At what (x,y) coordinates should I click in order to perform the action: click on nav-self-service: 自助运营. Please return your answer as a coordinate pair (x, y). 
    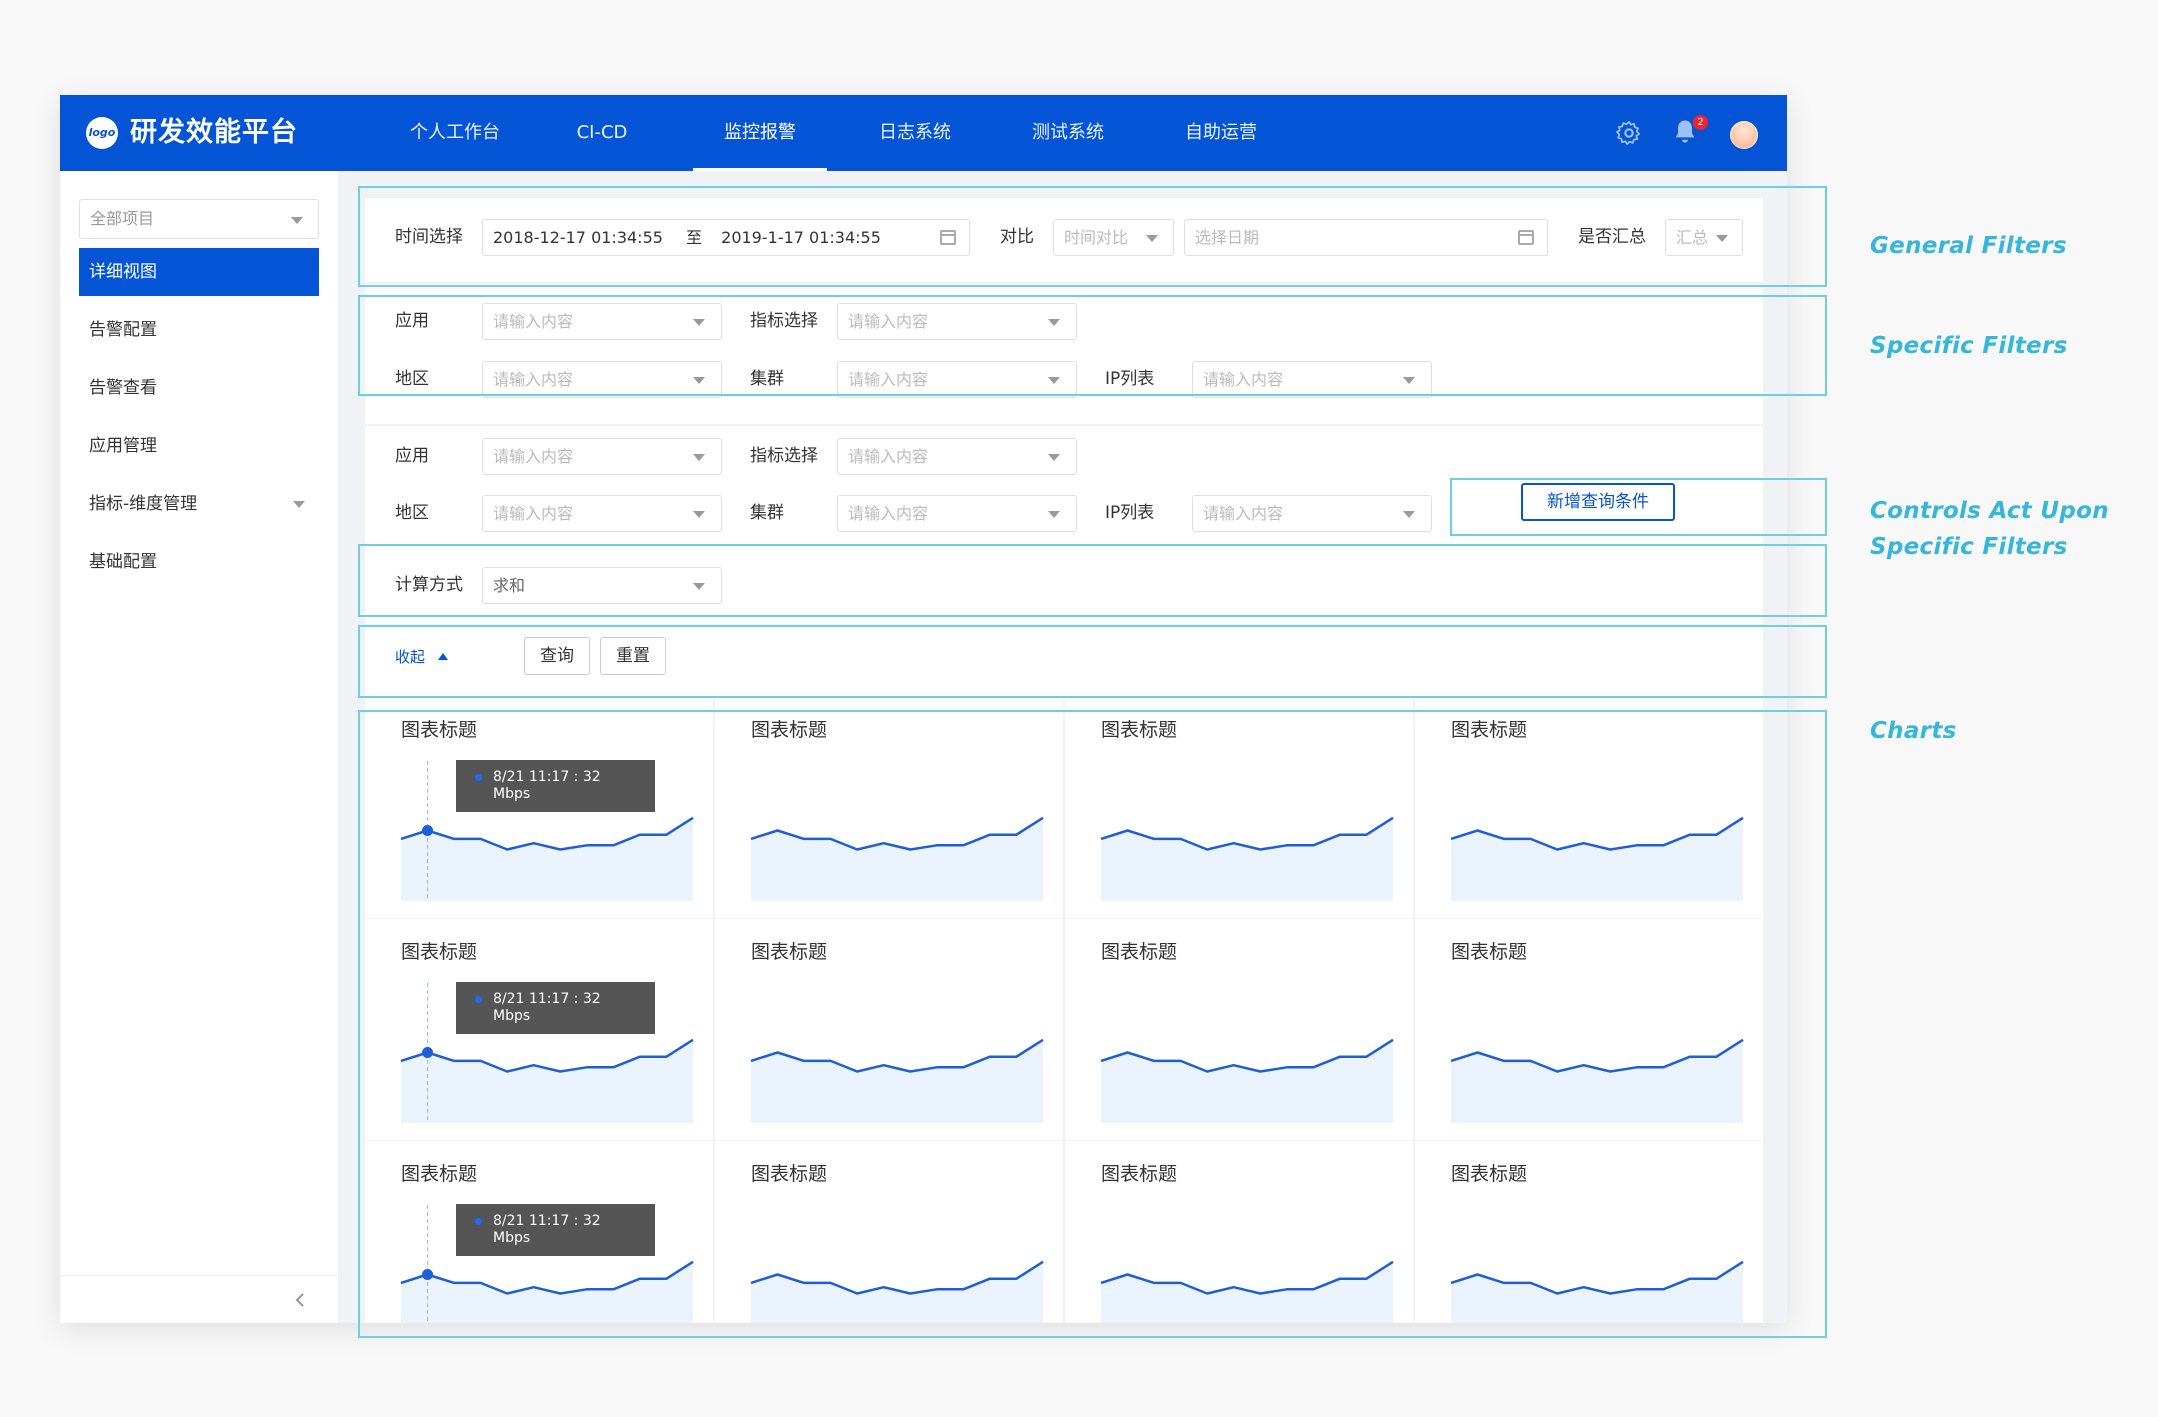
    Looking at the image, I should click on (1221, 133).